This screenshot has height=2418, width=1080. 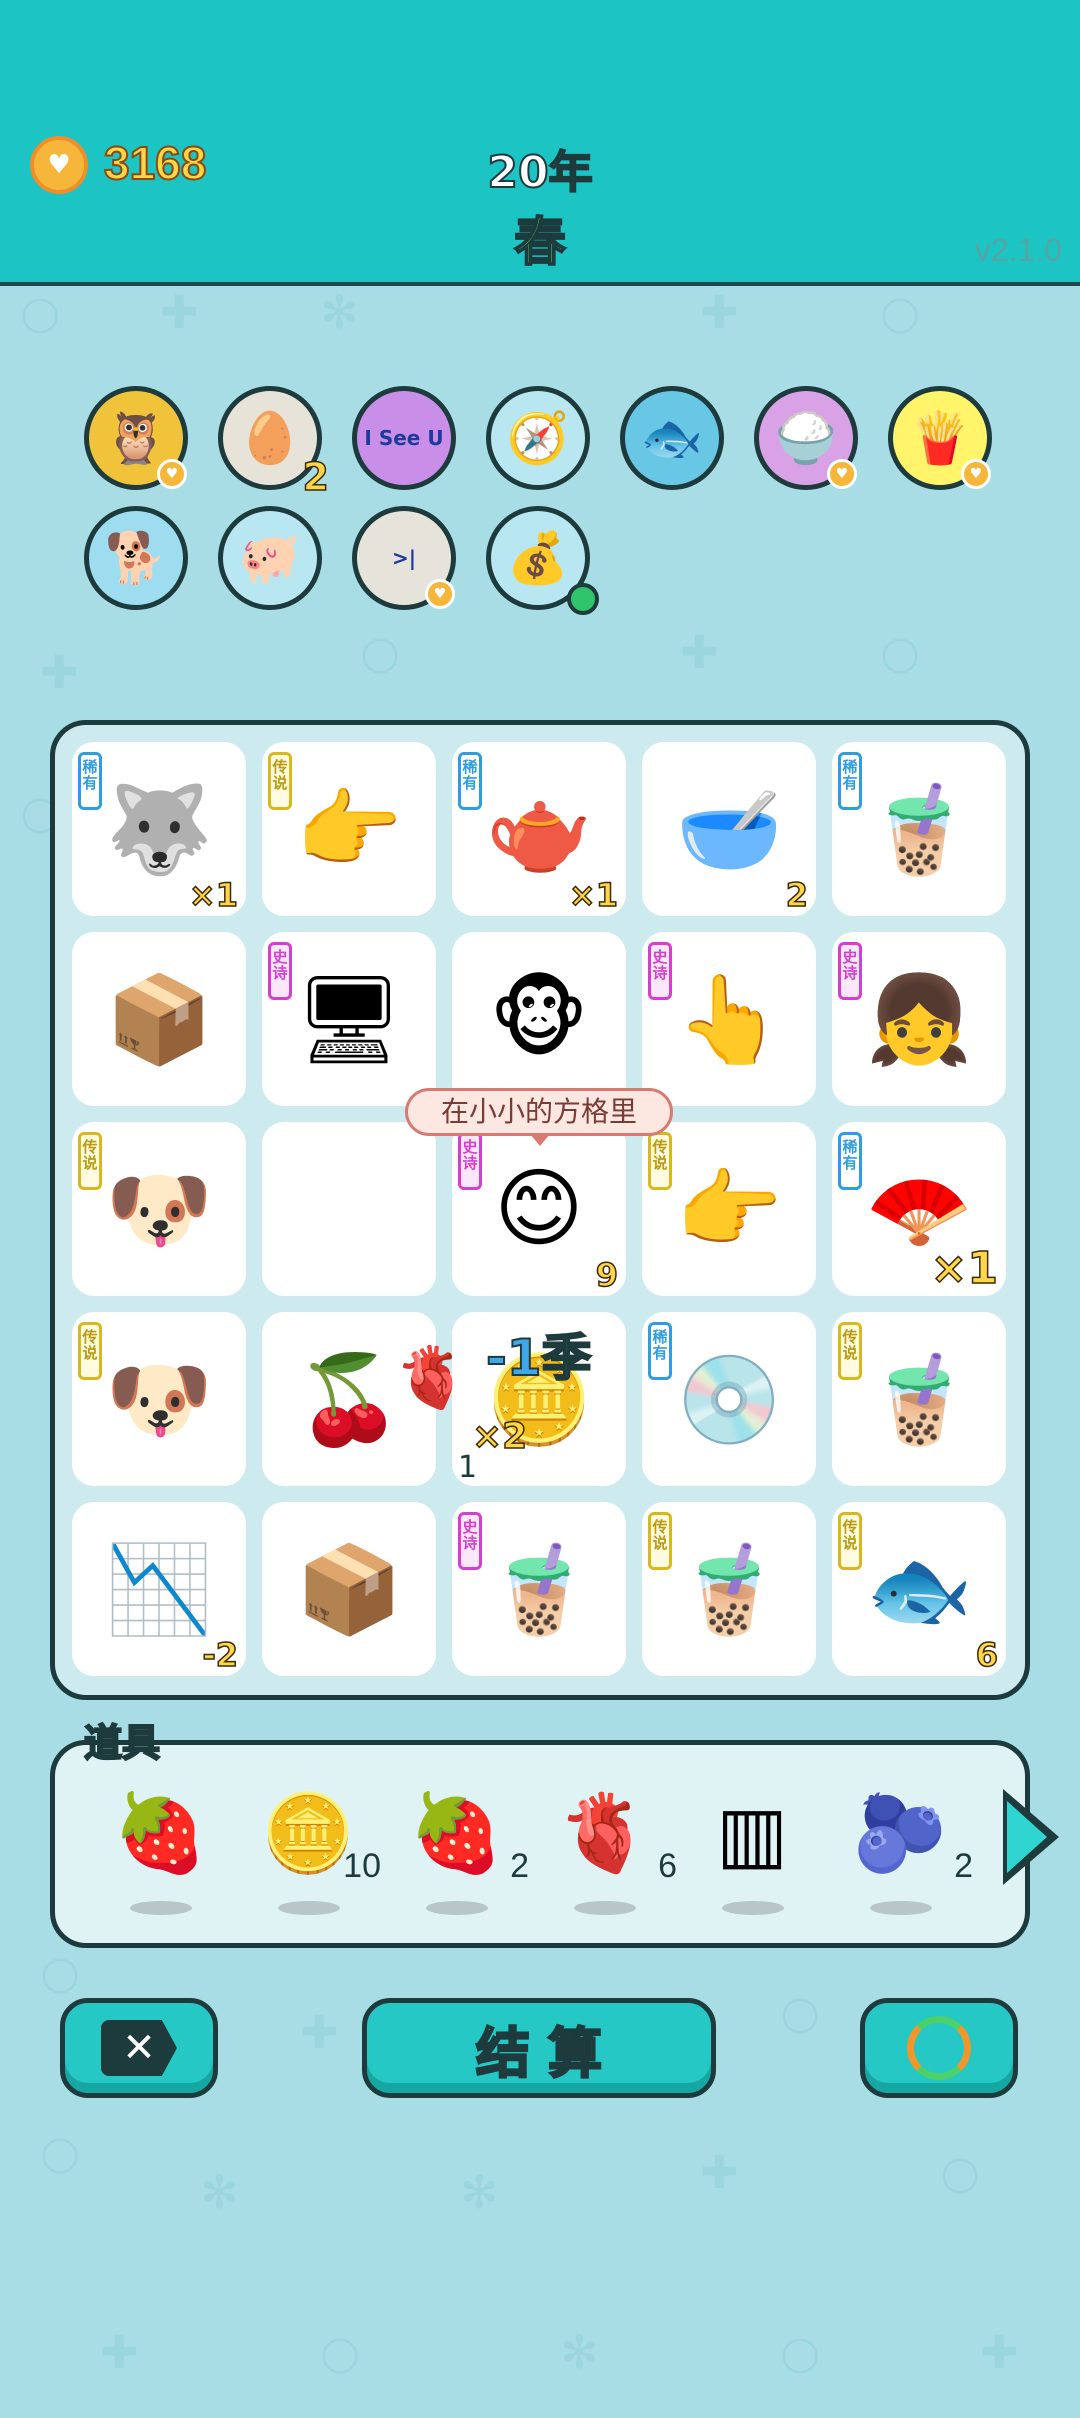 I want to click on coin-icon: ♥, so click(x=59, y=165).